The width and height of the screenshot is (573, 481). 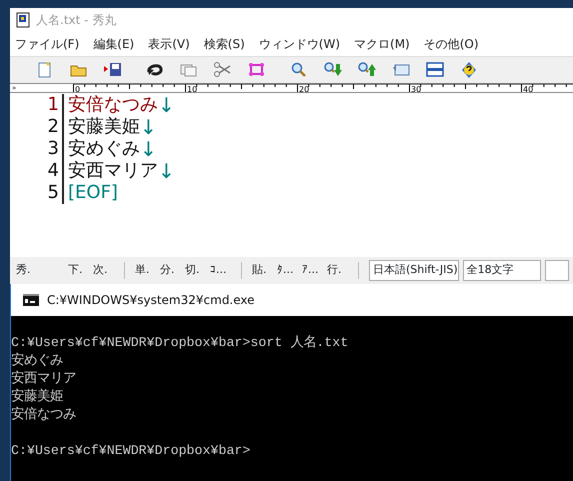 What do you see at coordinates (382, 44) in the screenshot?
I see `menu-item: マクロ(M)` at bounding box center [382, 44].